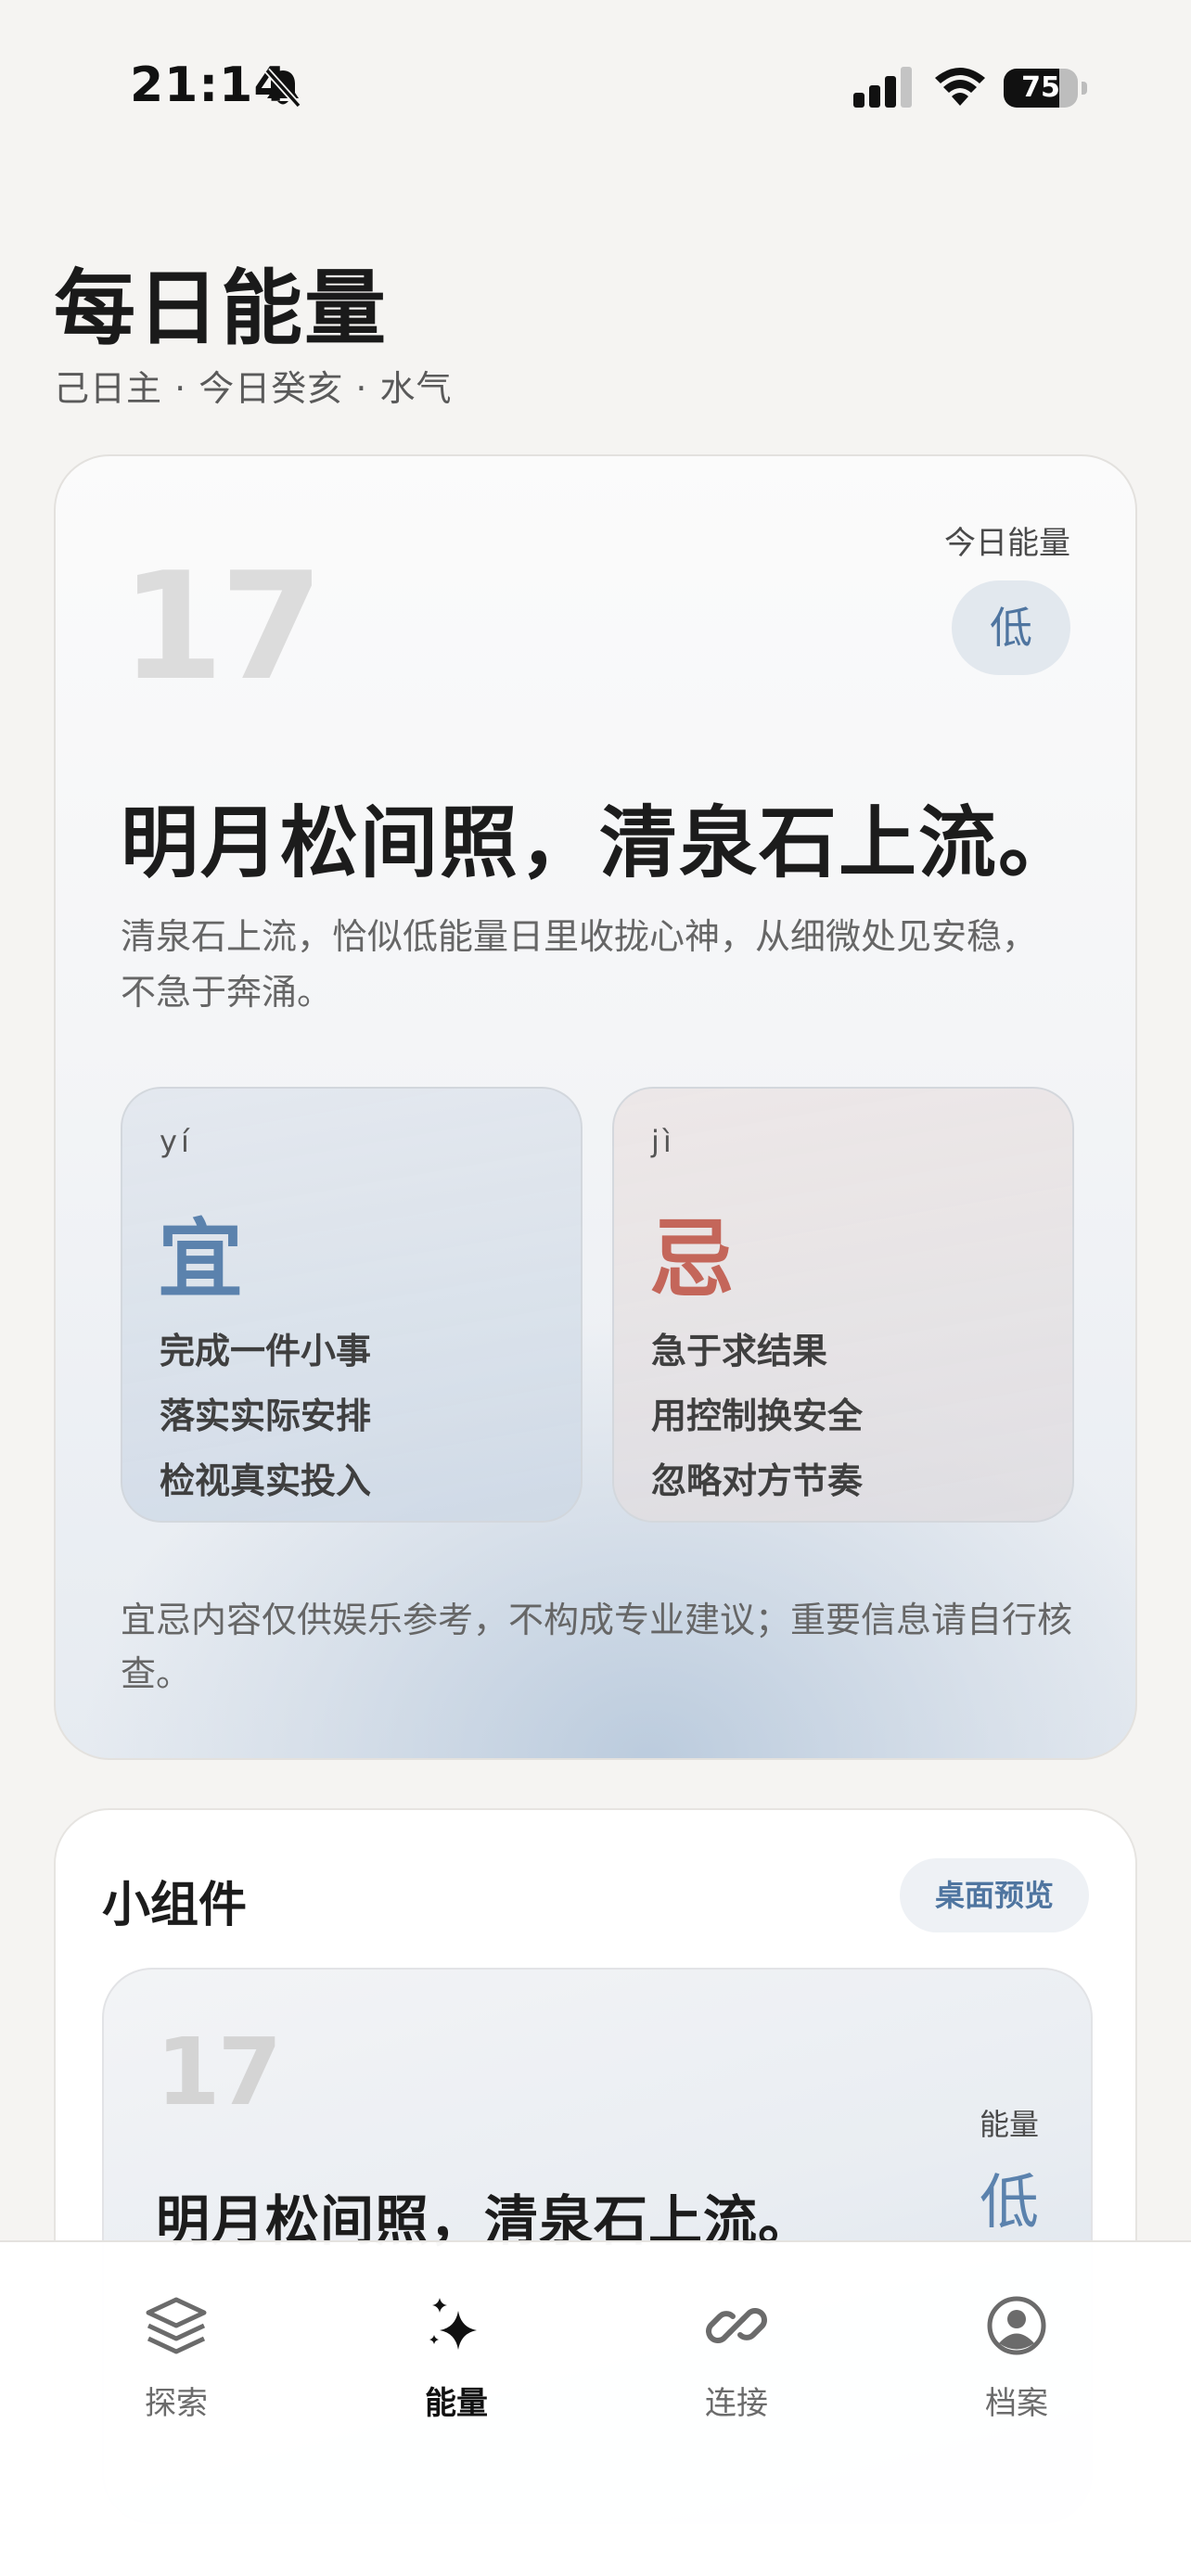 The image size is (1191, 2576). I want to click on day-number: 17, so click(222, 626).